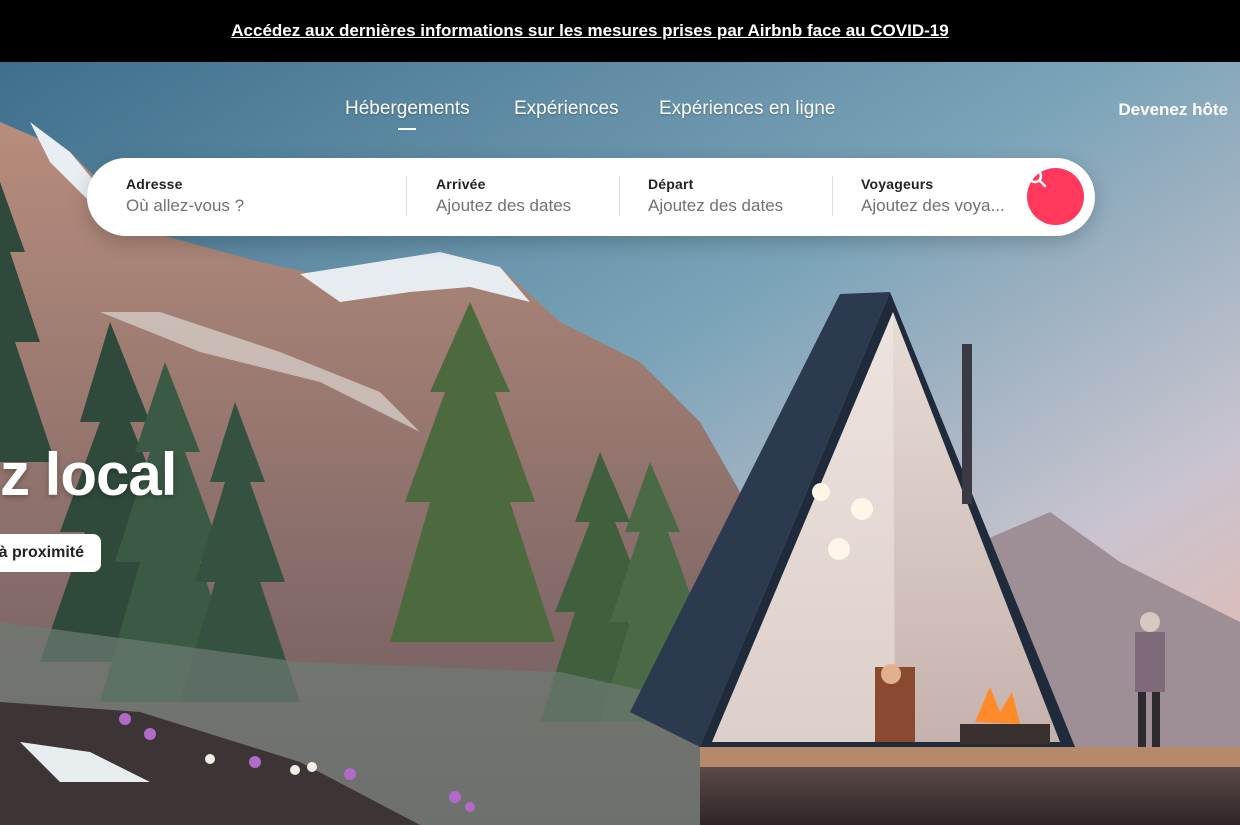  Describe the element at coordinates (504, 205) in the screenshot. I see `checkin-placeholder: Ajoutez des dates` at that location.